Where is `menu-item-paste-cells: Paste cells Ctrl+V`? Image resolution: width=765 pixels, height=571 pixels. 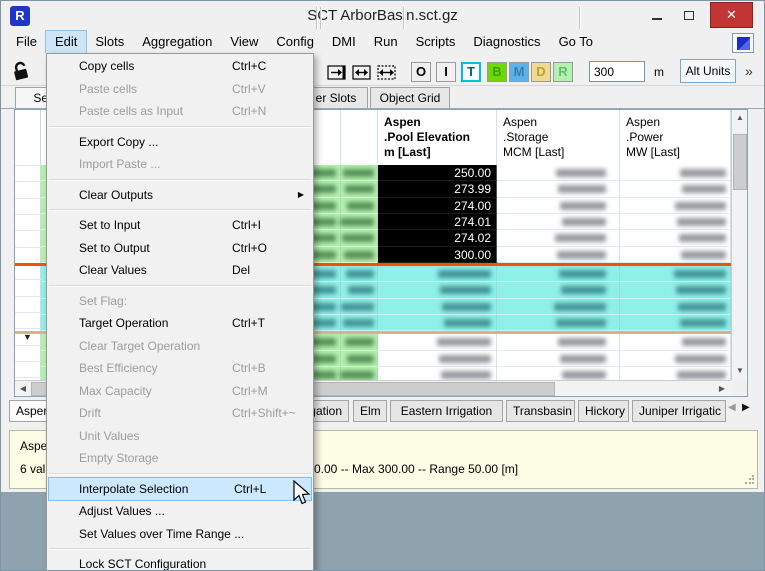
menu-item-paste-cells: Paste cells Ctrl+V is located at coordinates (180, 89).